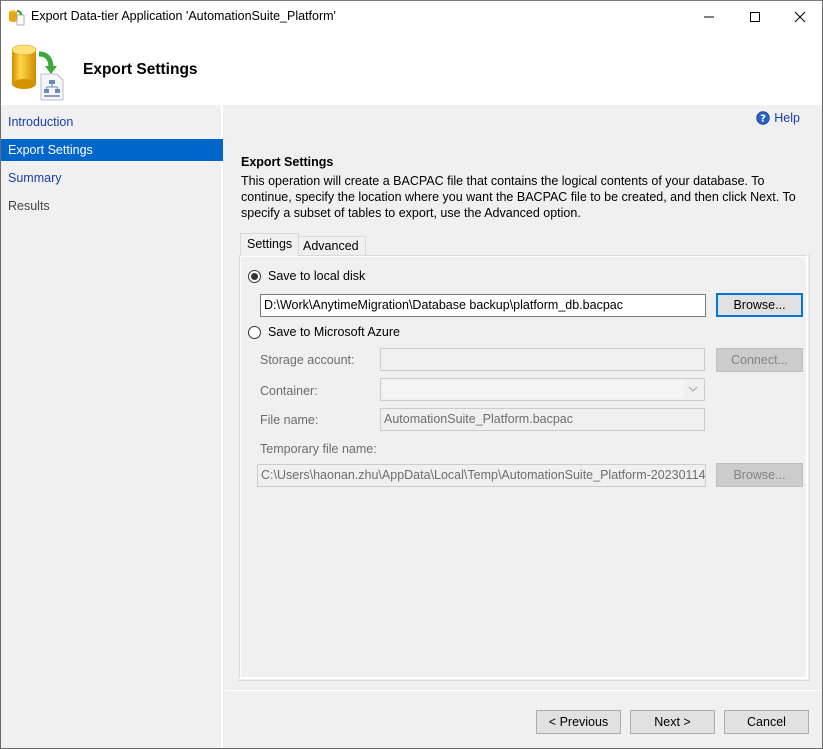 This screenshot has width=823, height=749. I want to click on storage-account-label: Storage account:, so click(307, 360).